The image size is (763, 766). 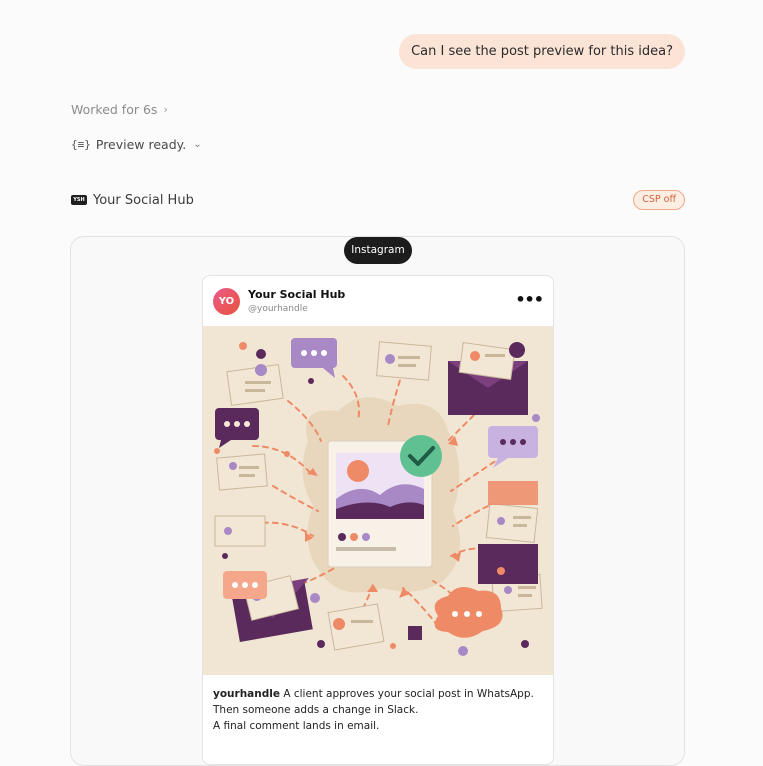 What do you see at coordinates (79, 200) in the screenshot?
I see `app-logo-icon: YSH` at bounding box center [79, 200].